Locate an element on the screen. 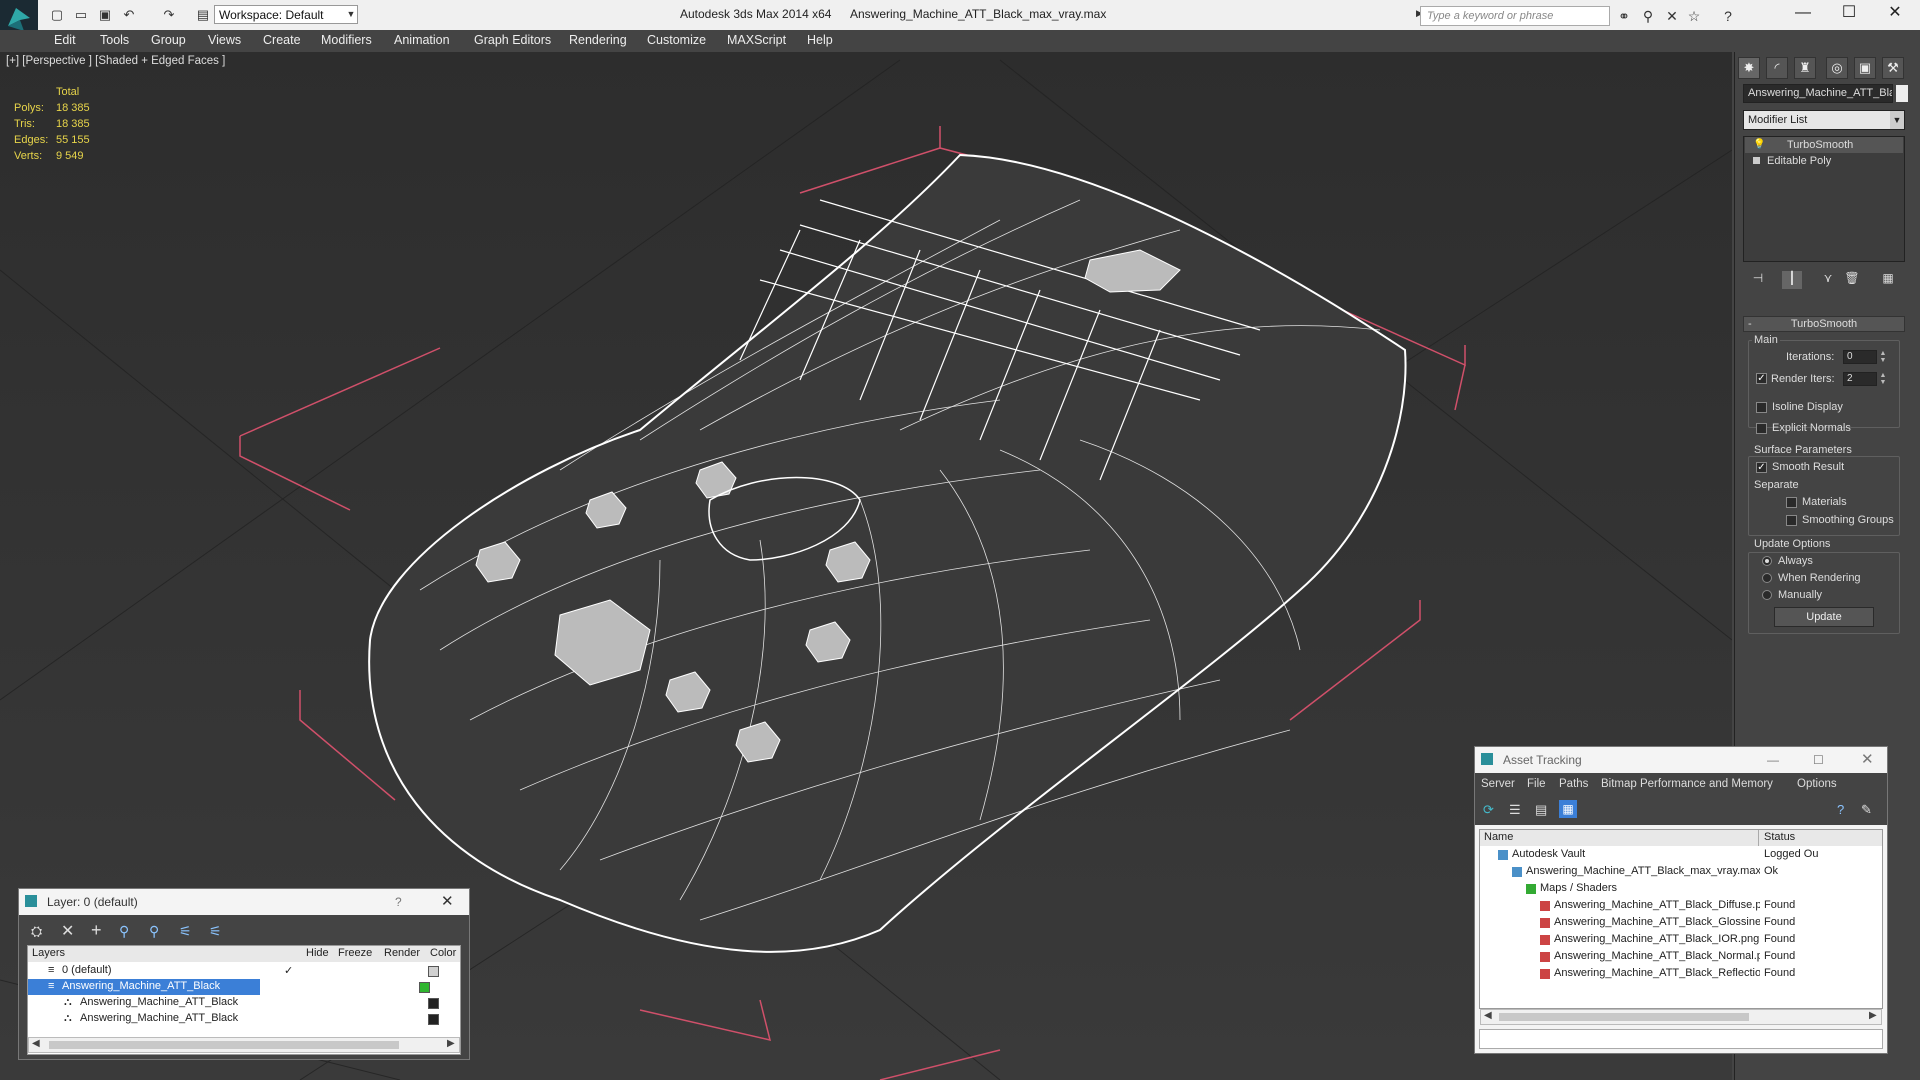  render-iters-spinner: 2 is located at coordinates (1860, 379).